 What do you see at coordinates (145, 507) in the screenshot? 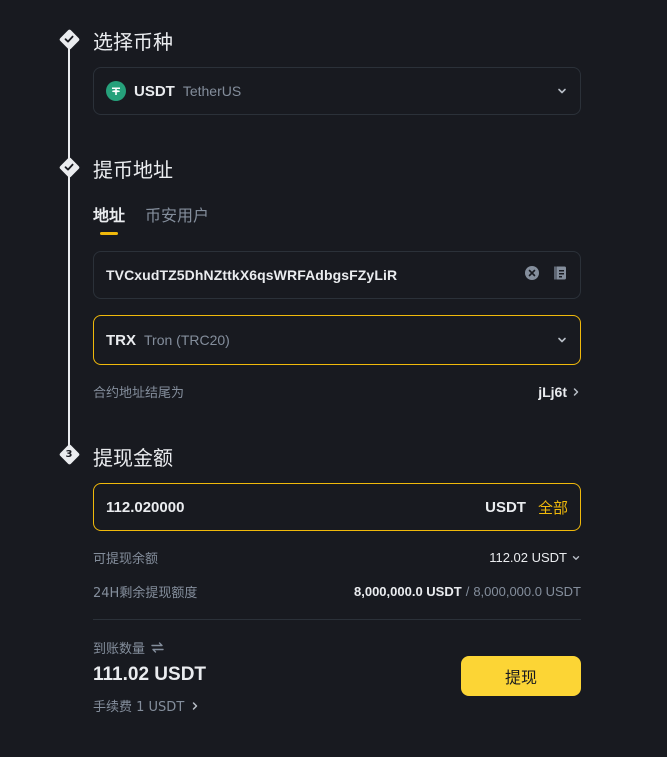
I see `amount-value: 112.020000` at bounding box center [145, 507].